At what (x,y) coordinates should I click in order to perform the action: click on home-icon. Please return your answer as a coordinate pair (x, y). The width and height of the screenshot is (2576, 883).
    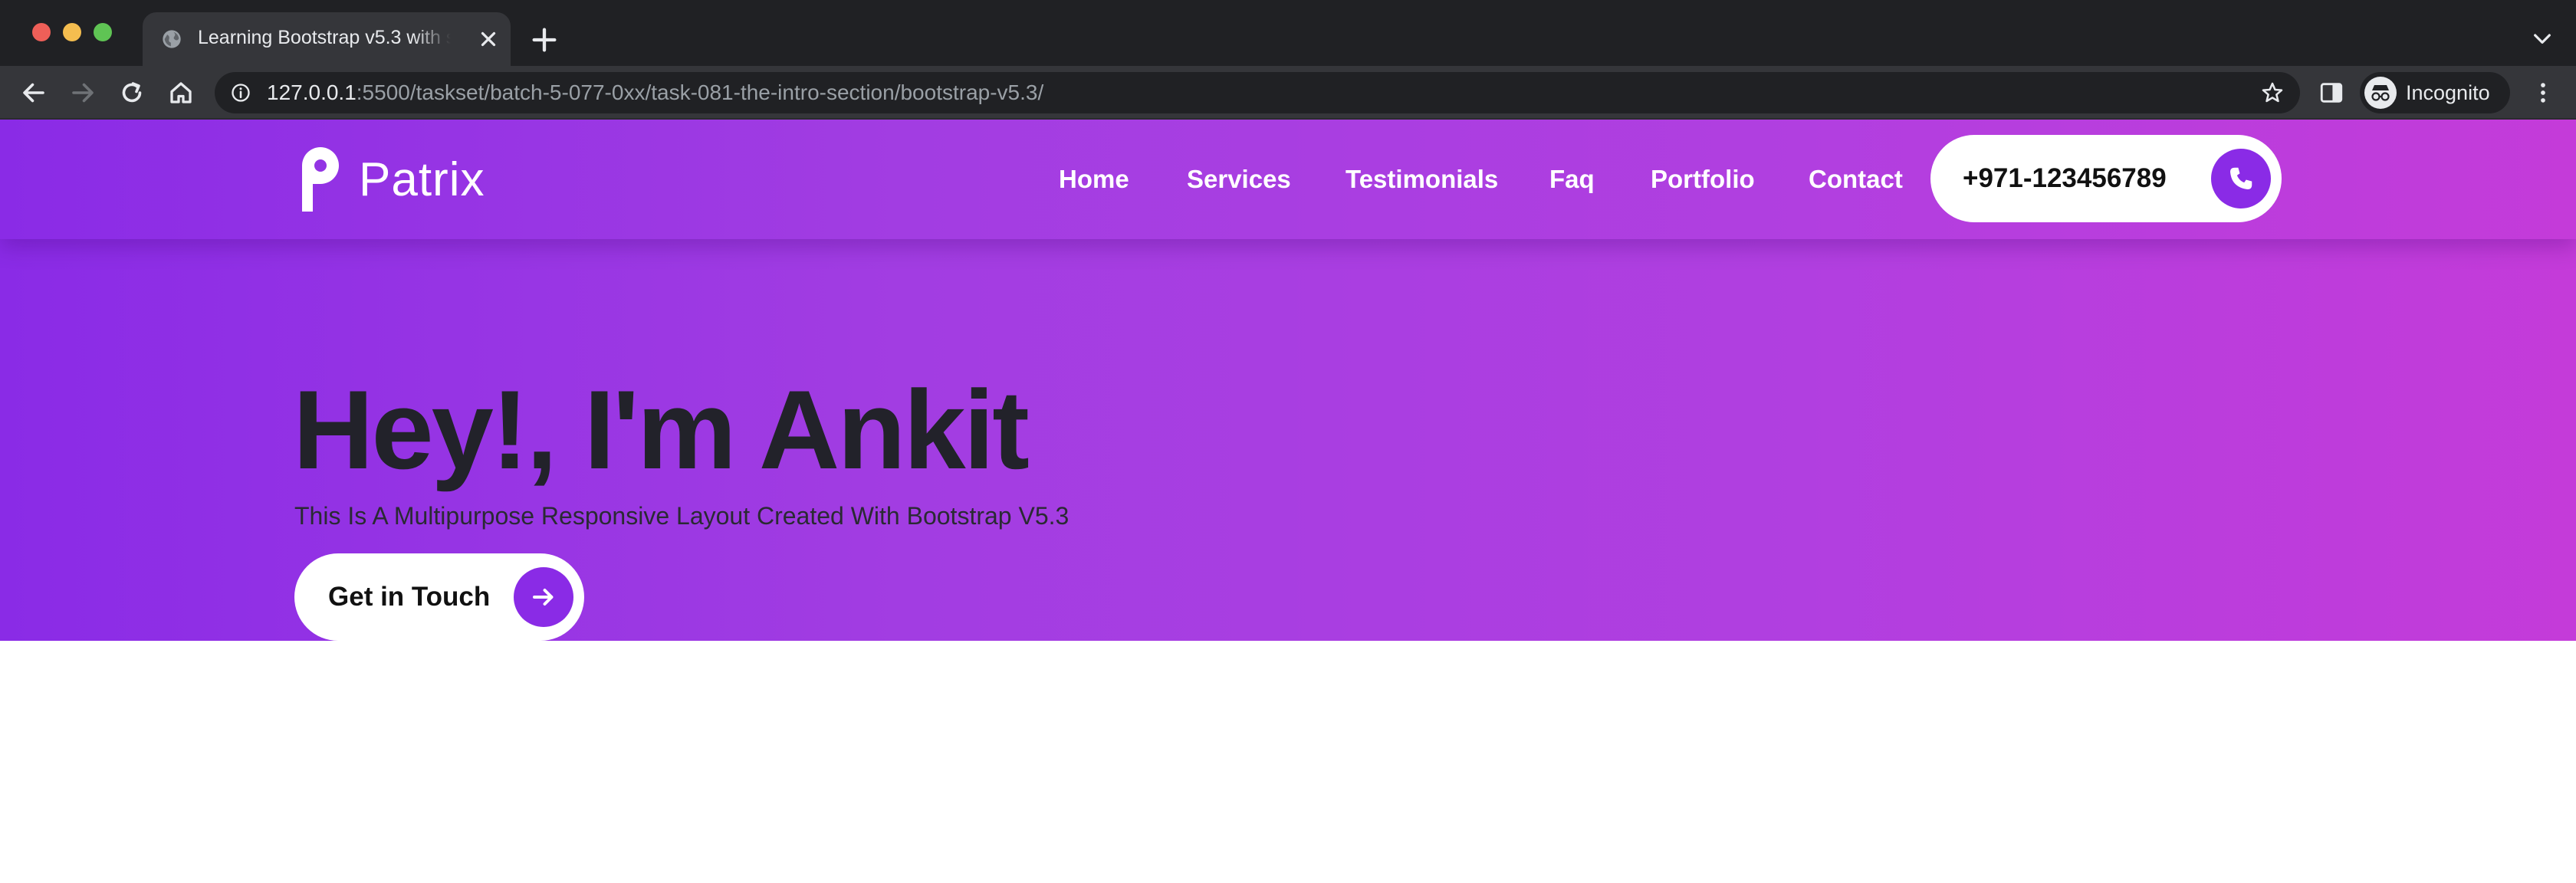
    Looking at the image, I should click on (181, 93).